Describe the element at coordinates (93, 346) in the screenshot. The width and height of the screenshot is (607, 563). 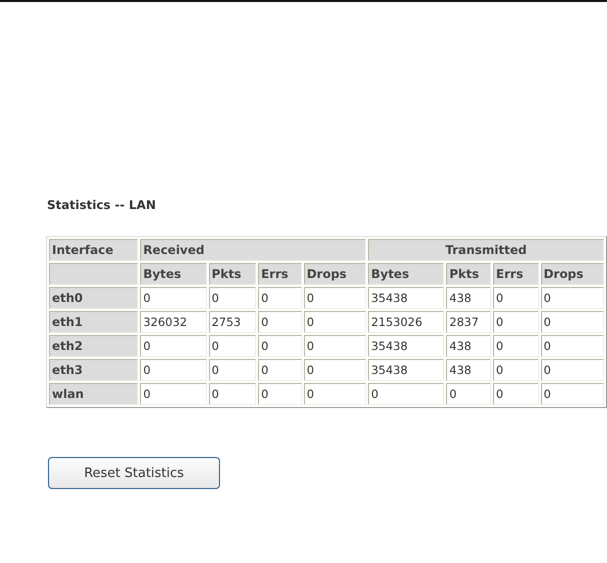
I see `row-header: eth2` at that location.